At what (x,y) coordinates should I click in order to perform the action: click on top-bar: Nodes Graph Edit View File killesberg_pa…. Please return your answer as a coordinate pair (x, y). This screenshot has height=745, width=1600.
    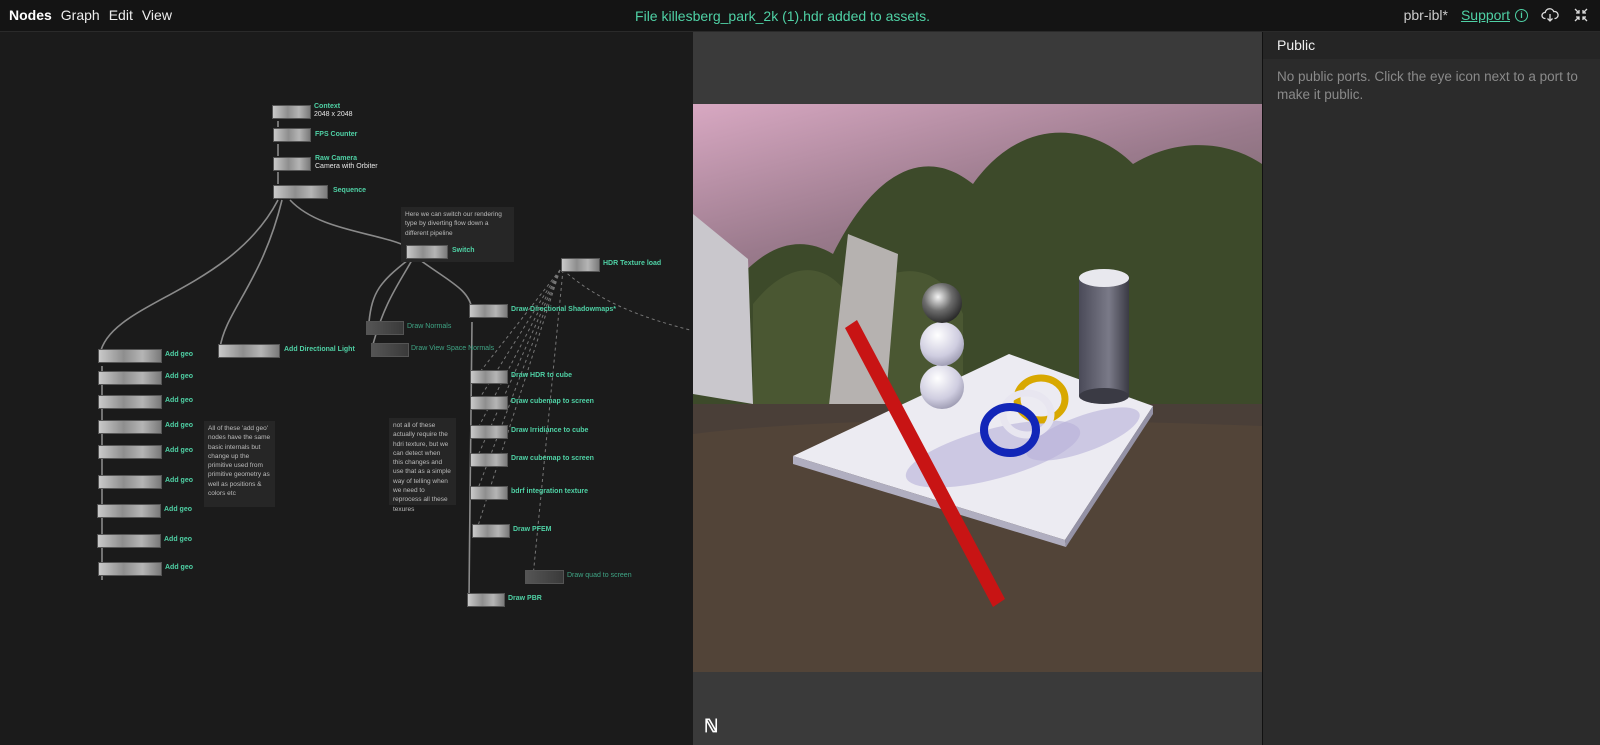
    Looking at the image, I should click on (800, 16).